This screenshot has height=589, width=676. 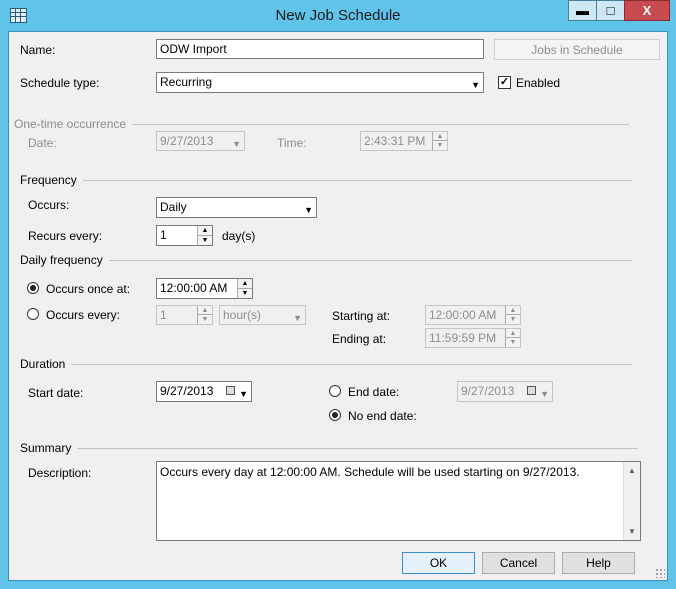 I want to click on start-date-picker: 9/27/2013 ▼, so click(x=204, y=391).